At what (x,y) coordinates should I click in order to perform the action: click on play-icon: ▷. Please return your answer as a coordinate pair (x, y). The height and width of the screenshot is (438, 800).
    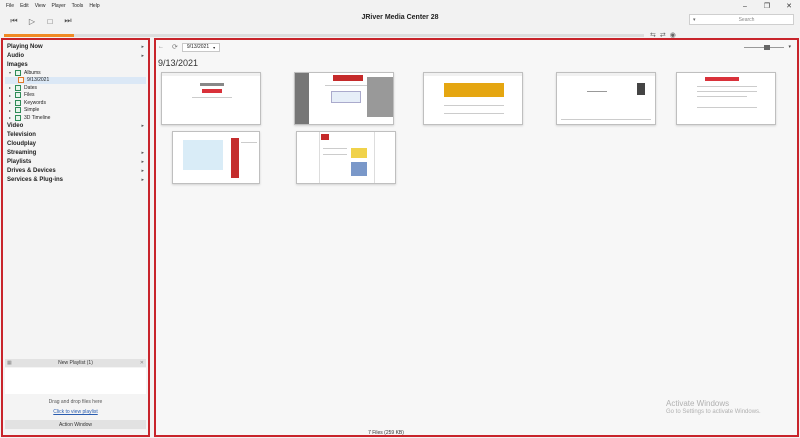
    Looking at the image, I should click on (32, 21).